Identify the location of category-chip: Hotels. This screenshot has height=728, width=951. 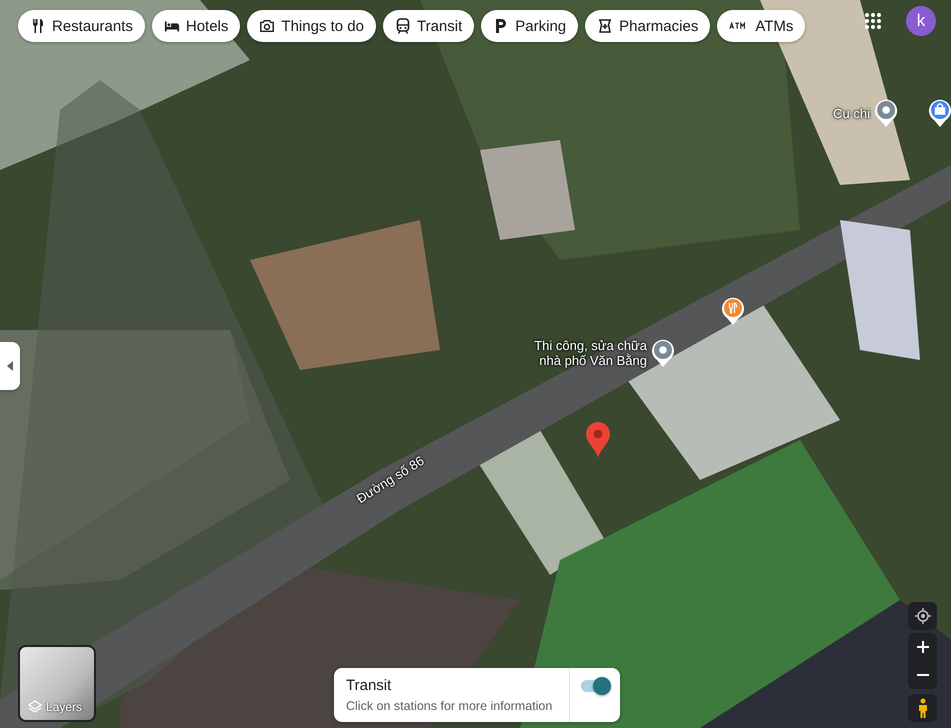
(196, 26).